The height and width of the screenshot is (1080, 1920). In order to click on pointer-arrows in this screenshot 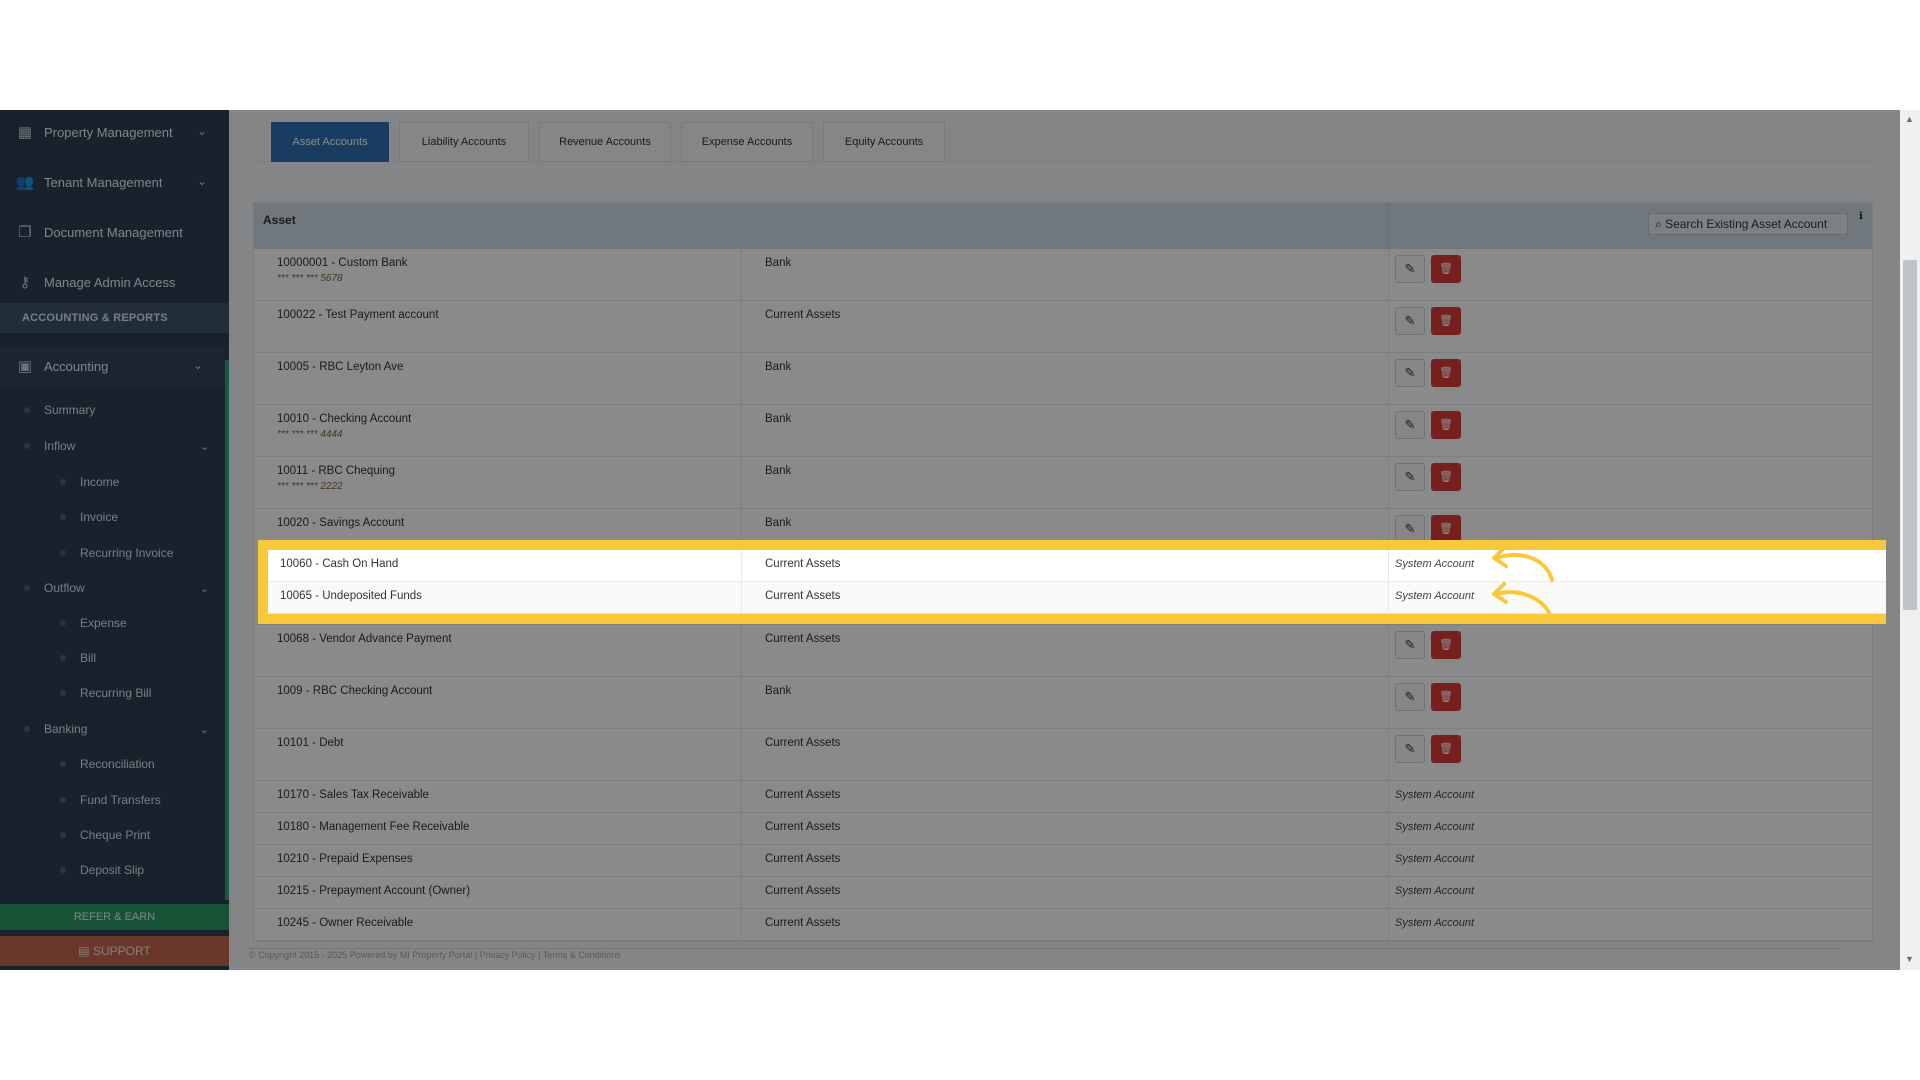, I will do `click(1523, 584)`.